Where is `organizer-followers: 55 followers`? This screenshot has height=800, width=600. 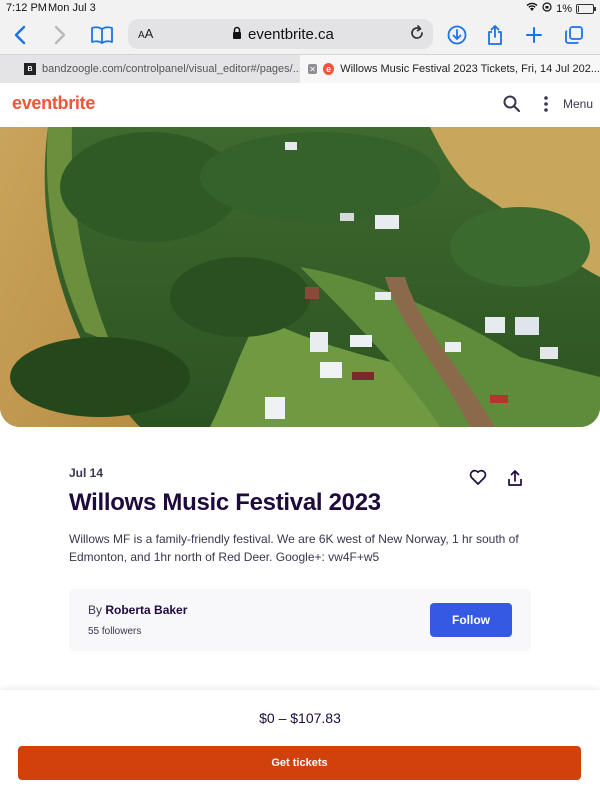
organizer-followers: 55 followers is located at coordinates (115, 631).